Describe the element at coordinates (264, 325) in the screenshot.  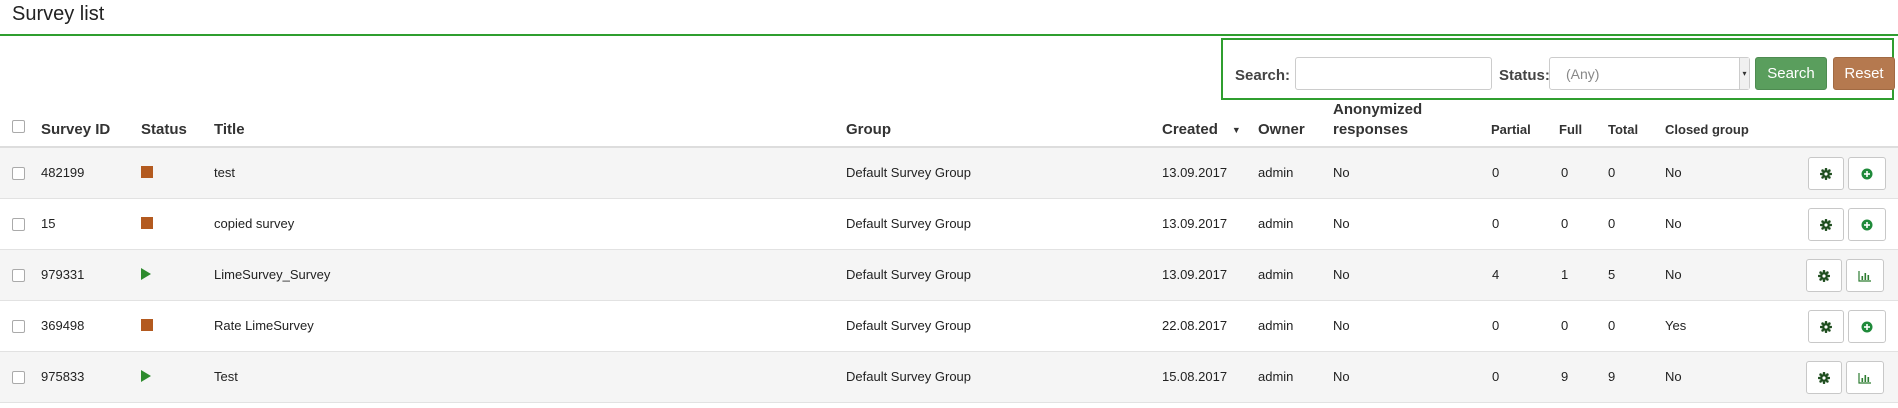
I see `title-cell: Rate LimeSurvey` at that location.